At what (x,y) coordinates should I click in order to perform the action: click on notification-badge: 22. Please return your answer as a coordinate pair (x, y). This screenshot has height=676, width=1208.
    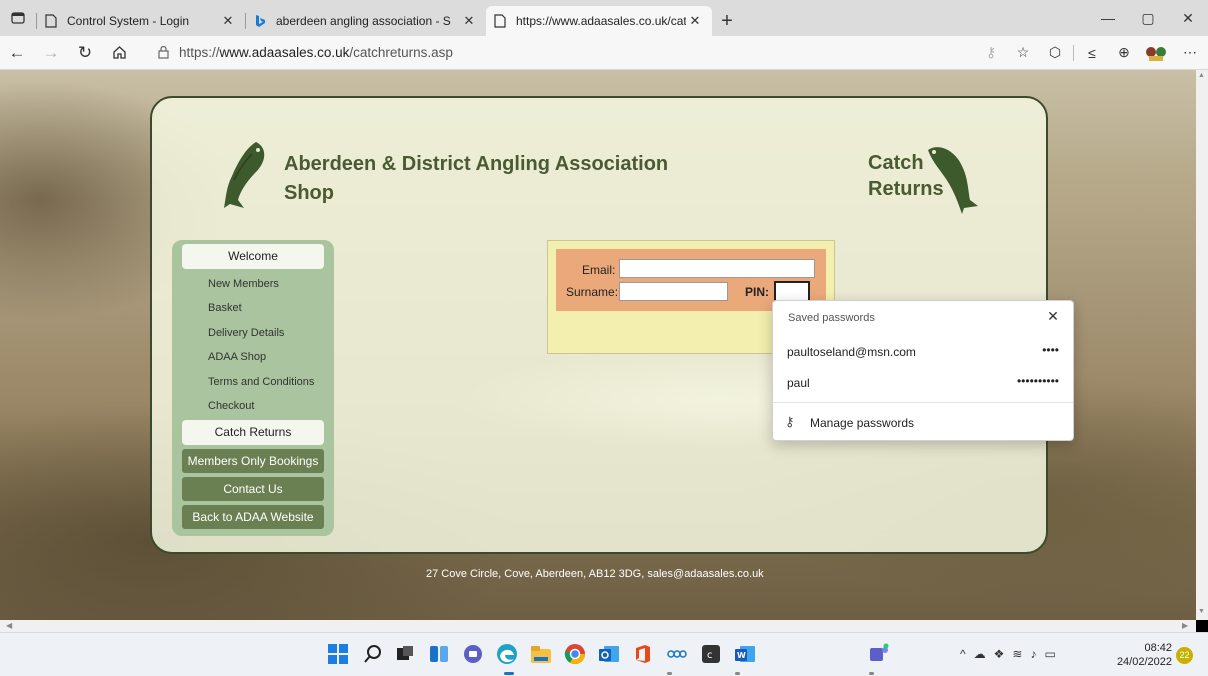
    Looking at the image, I should click on (1184, 655).